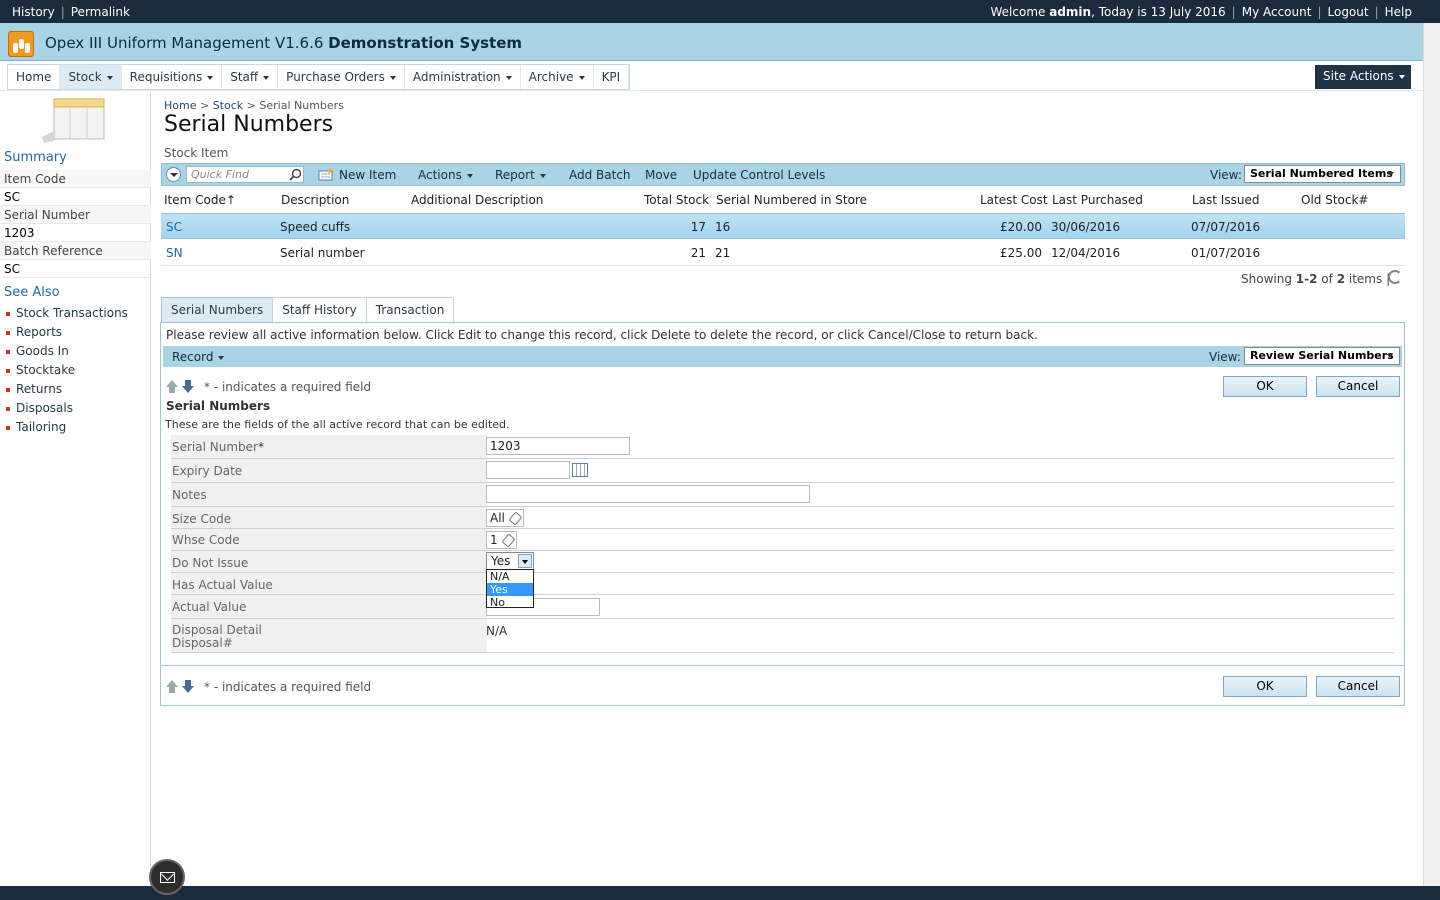 This screenshot has height=900, width=1440. What do you see at coordinates (612, 77) in the screenshot?
I see `nav-kpi: KPI` at bounding box center [612, 77].